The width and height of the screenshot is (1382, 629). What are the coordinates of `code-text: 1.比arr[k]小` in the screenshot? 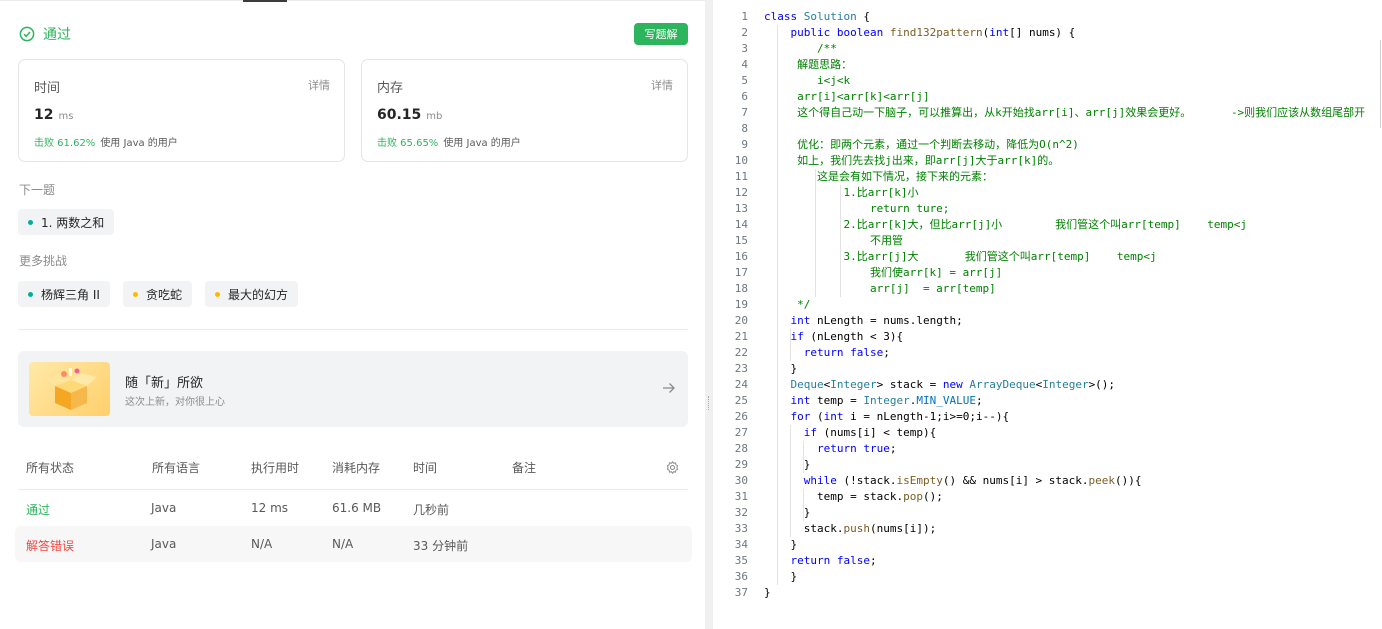 It's located at (841, 192).